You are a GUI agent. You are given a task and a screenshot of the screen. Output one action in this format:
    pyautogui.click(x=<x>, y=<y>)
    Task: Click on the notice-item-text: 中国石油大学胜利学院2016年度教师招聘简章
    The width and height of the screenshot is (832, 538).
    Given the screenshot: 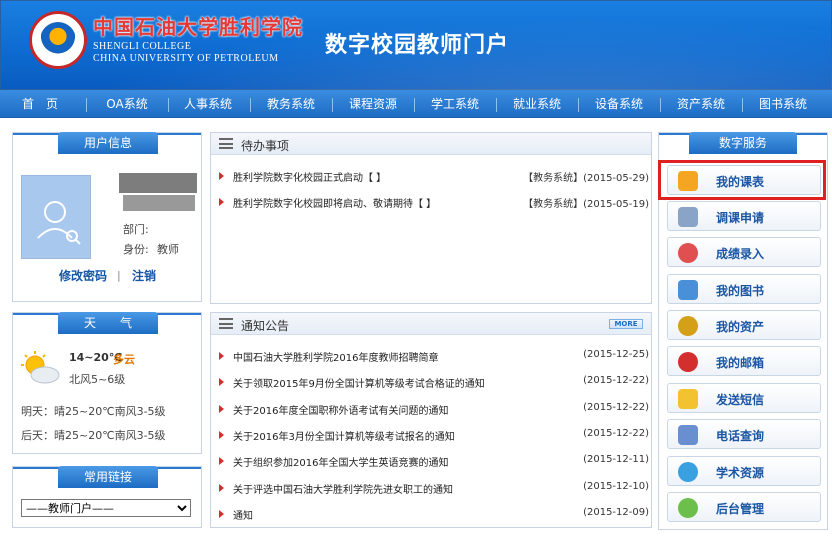 What is the action you would take?
    pyautogui.click(x=335, y=356)
    